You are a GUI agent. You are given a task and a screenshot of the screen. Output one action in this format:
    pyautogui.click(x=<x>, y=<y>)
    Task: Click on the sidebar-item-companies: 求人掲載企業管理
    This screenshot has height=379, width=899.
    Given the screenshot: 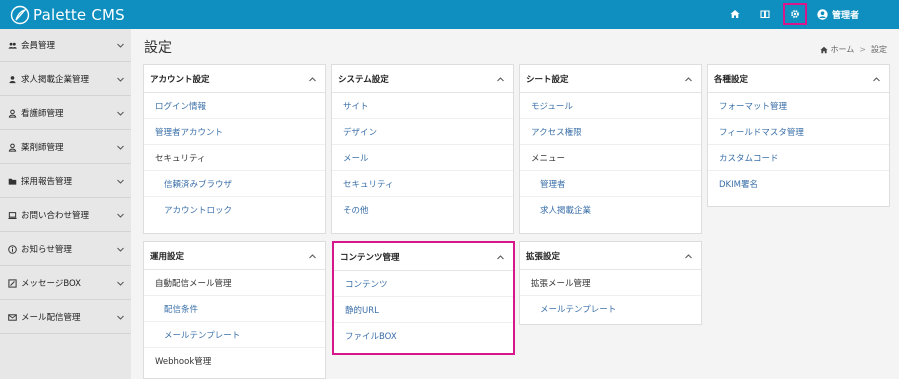 What is the action you would take?
    pyautogui.click(x=65, y=79)
    